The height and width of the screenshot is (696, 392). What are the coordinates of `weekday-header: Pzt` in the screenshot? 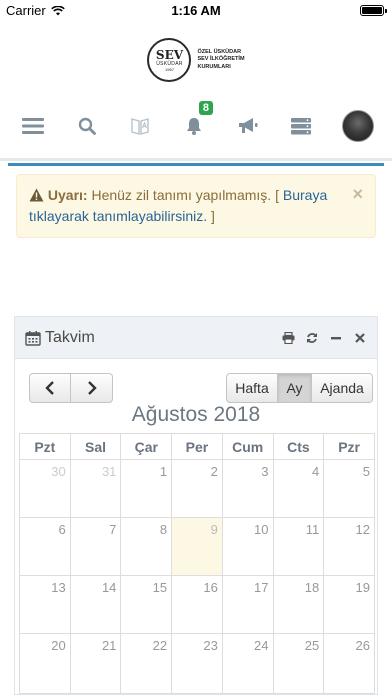 It's located at (45, 446).